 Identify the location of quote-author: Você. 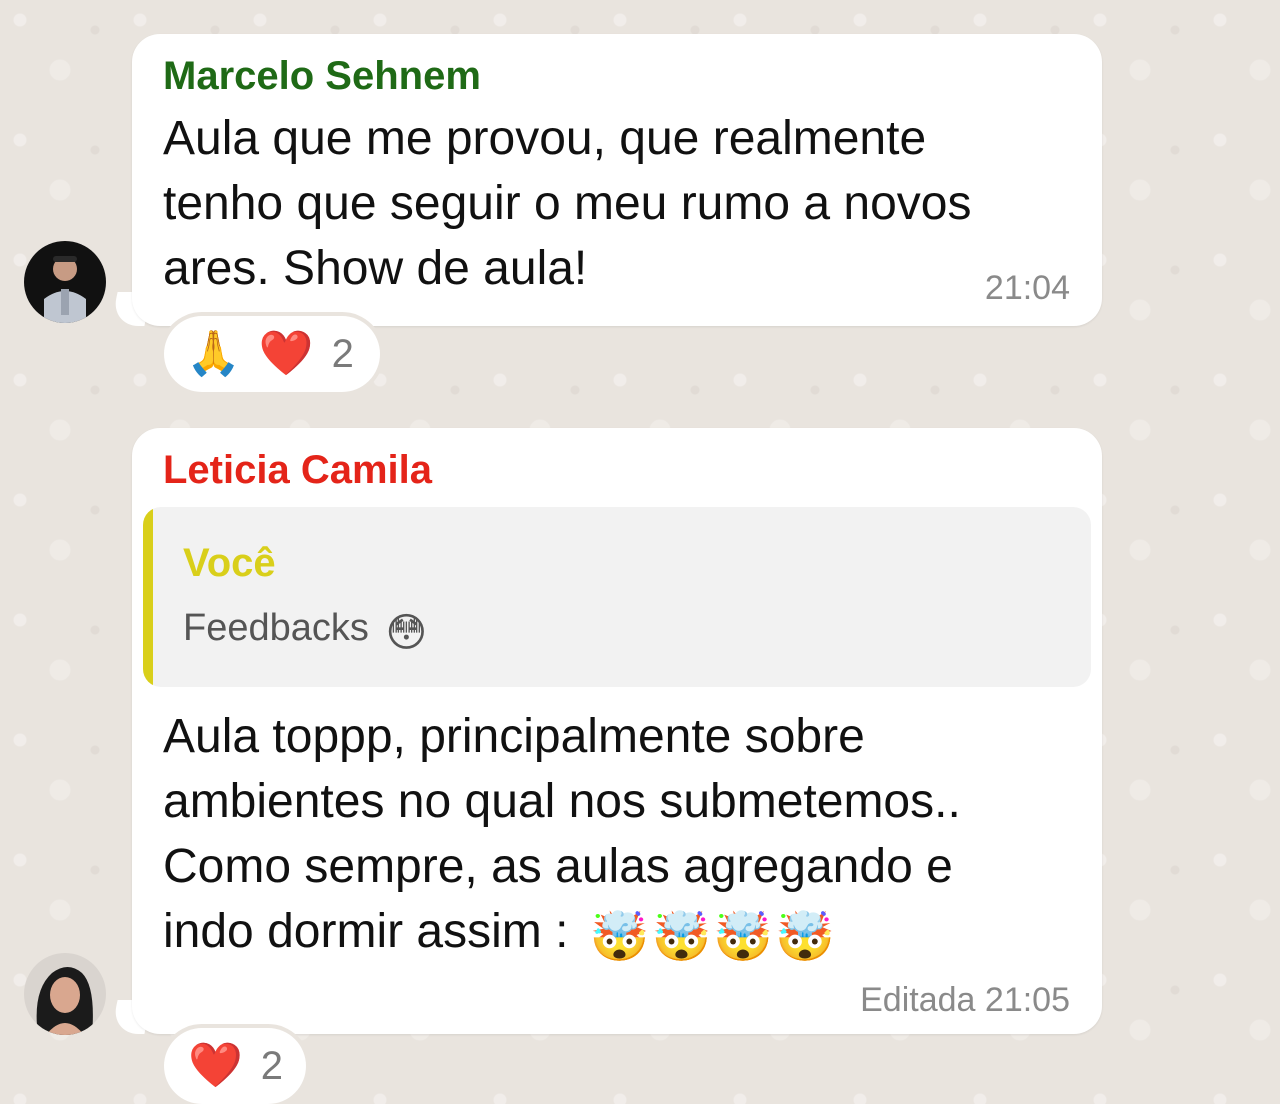
(229, 563).